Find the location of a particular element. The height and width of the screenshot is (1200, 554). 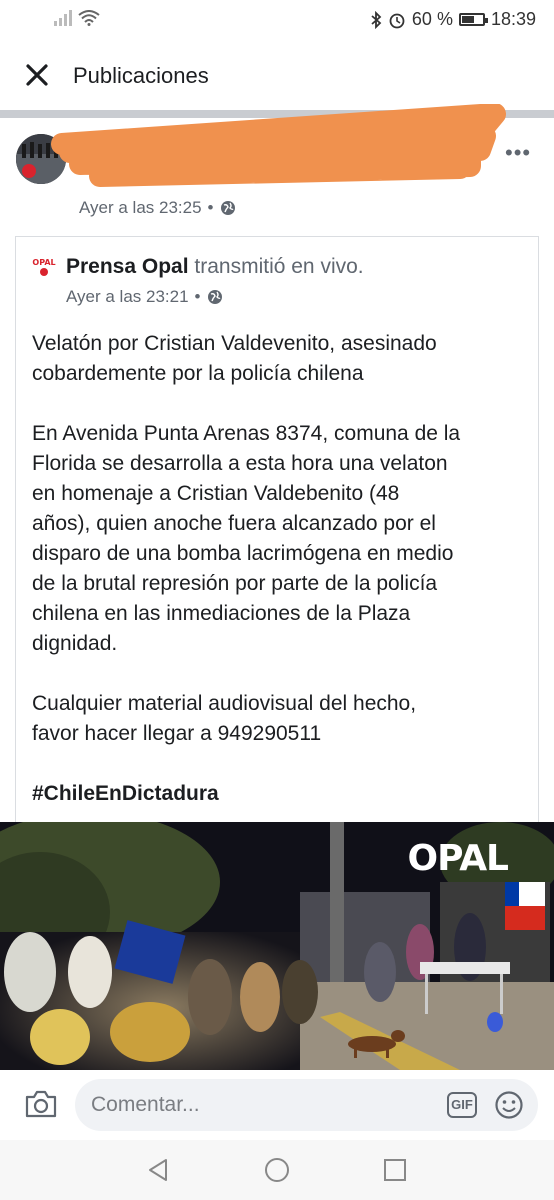

back-icon is located at coordinates (158, 1170).